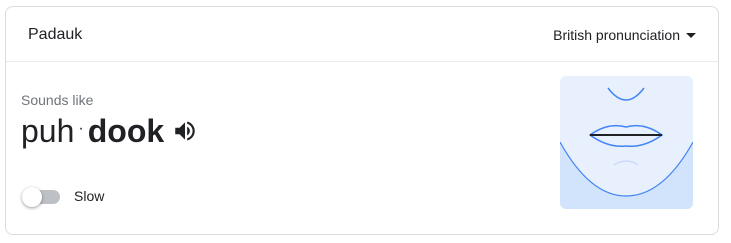 This screenshot has width=731, height=243. Describe the element at coordinates (126, 131) in the screenshot. I see `syllable-2-stressed: dook` at that location.